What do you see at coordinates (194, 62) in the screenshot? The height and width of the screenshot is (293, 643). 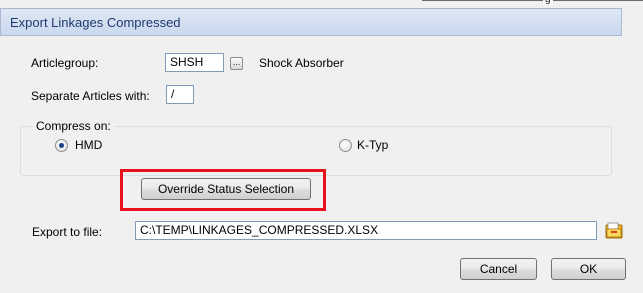 I see `articlegroup-input: SHSH` at bounding box center [194, 62].